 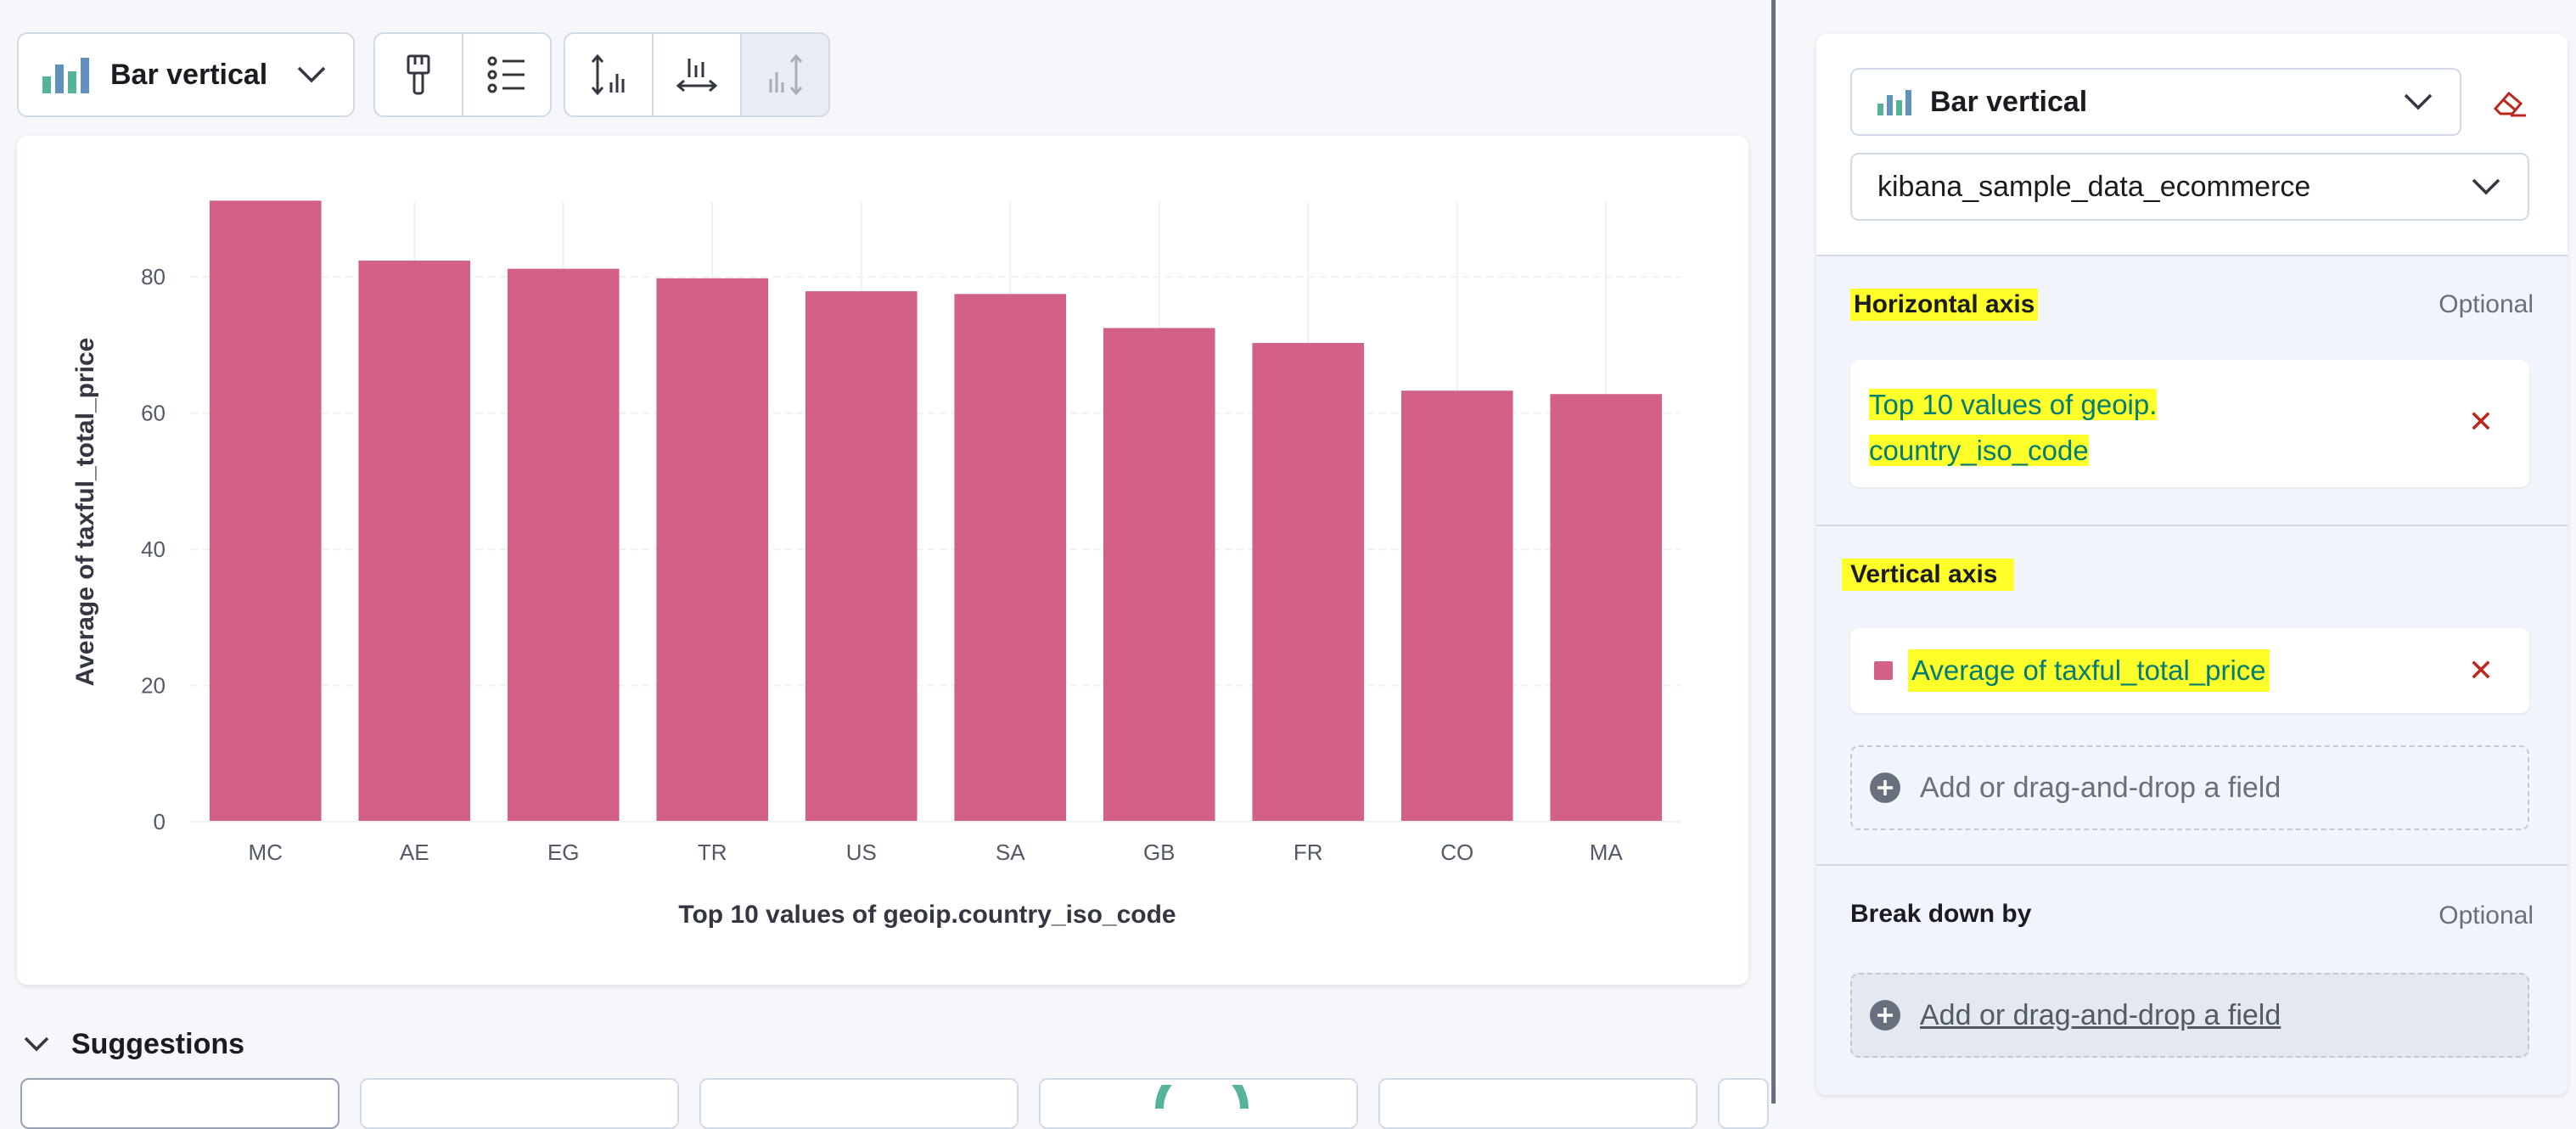 I want to click on x-tick-label: GB, so click(x=1159, y=852).